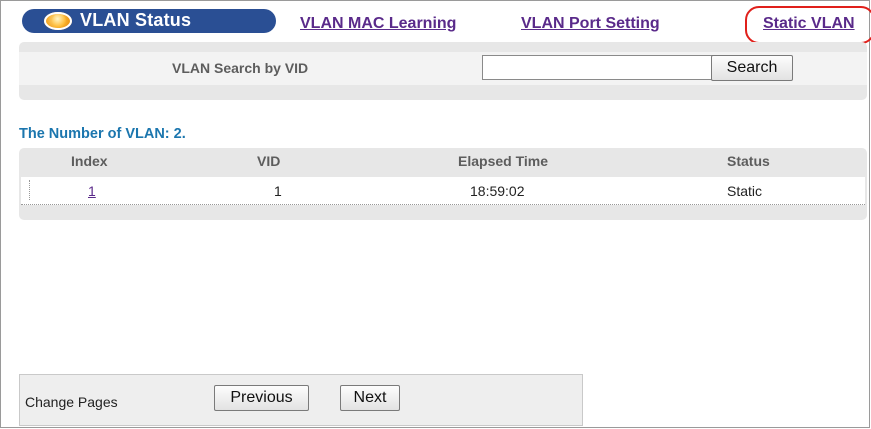 Image resolution: width=871 pixels, height=429 pixels. Describe the element at coordinates (92, 191) in the screenshot. I see `row-index-link: 1` at that location.